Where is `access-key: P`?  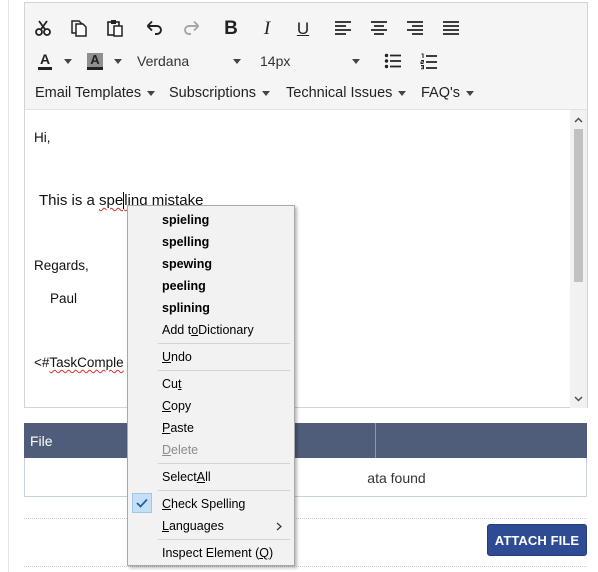
access-key: P is located at coordinates (166, 428).